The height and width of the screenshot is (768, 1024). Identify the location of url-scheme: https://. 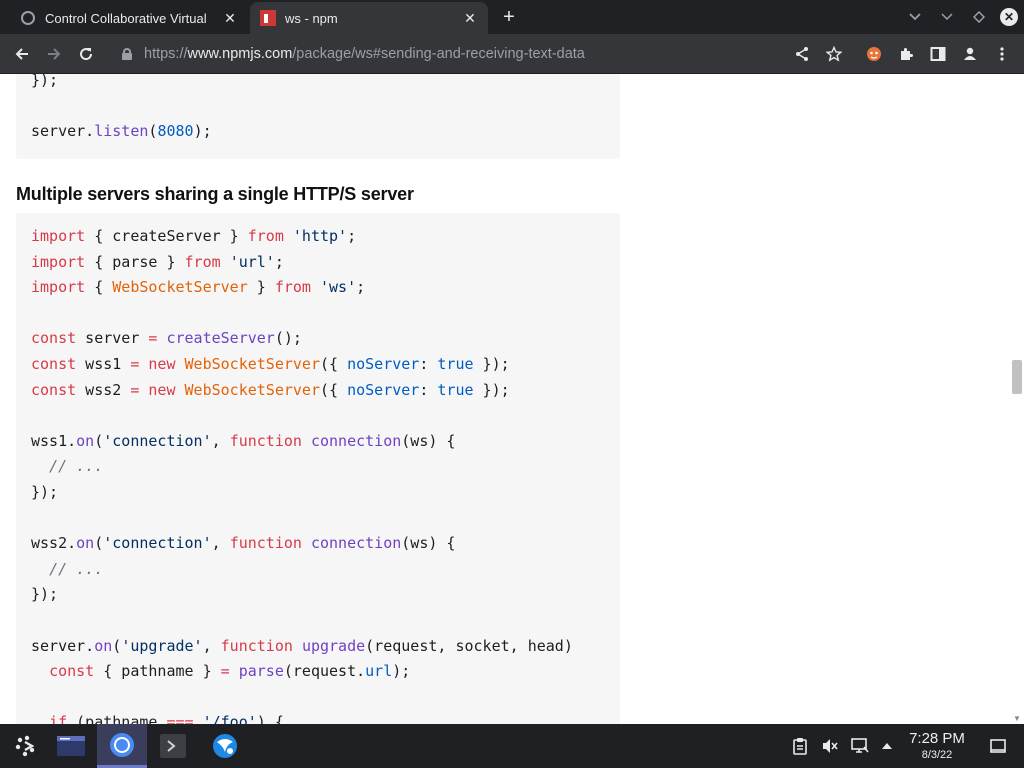
(166, 54).